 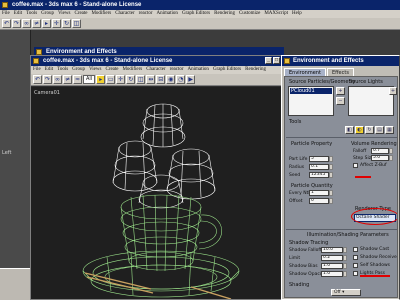 I want to click on quick-render-icon: ▶, so click(x=191, y=79).